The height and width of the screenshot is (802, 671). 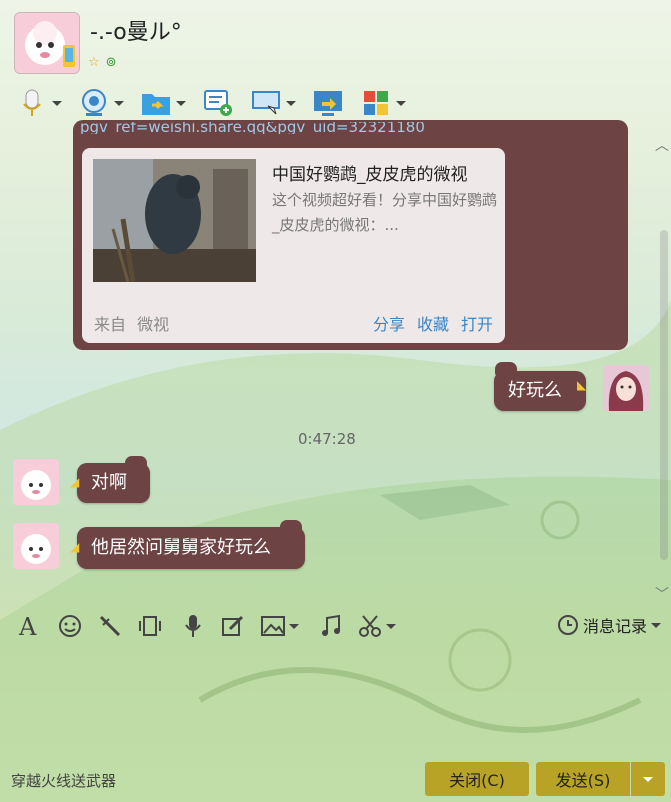 What do you see at coordinates (273, 626) in the screenshot?
I see `image-icon` at bounding box center [273, 626].